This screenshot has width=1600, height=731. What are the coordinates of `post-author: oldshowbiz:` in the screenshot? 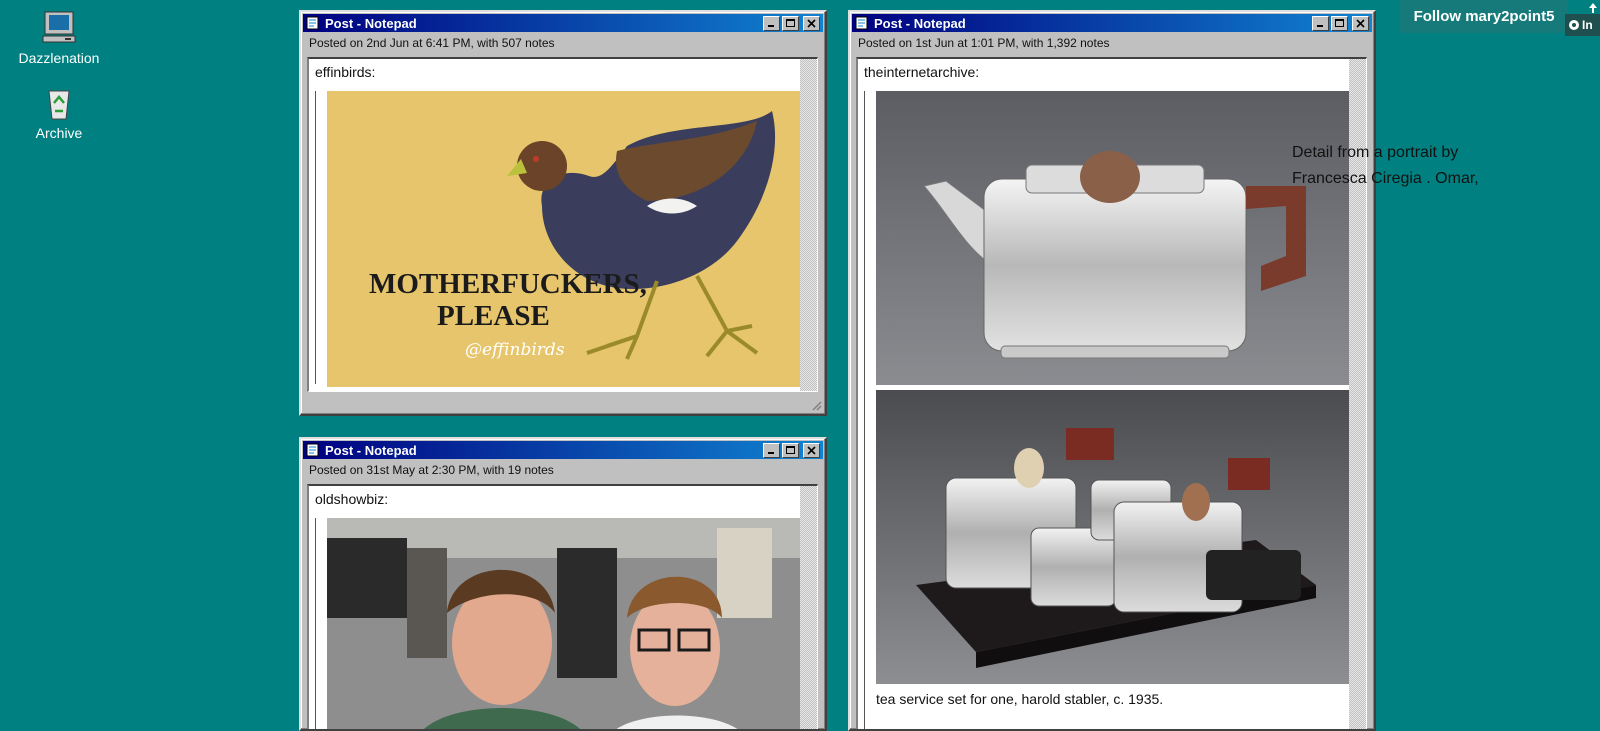 It's located at (351, 499).